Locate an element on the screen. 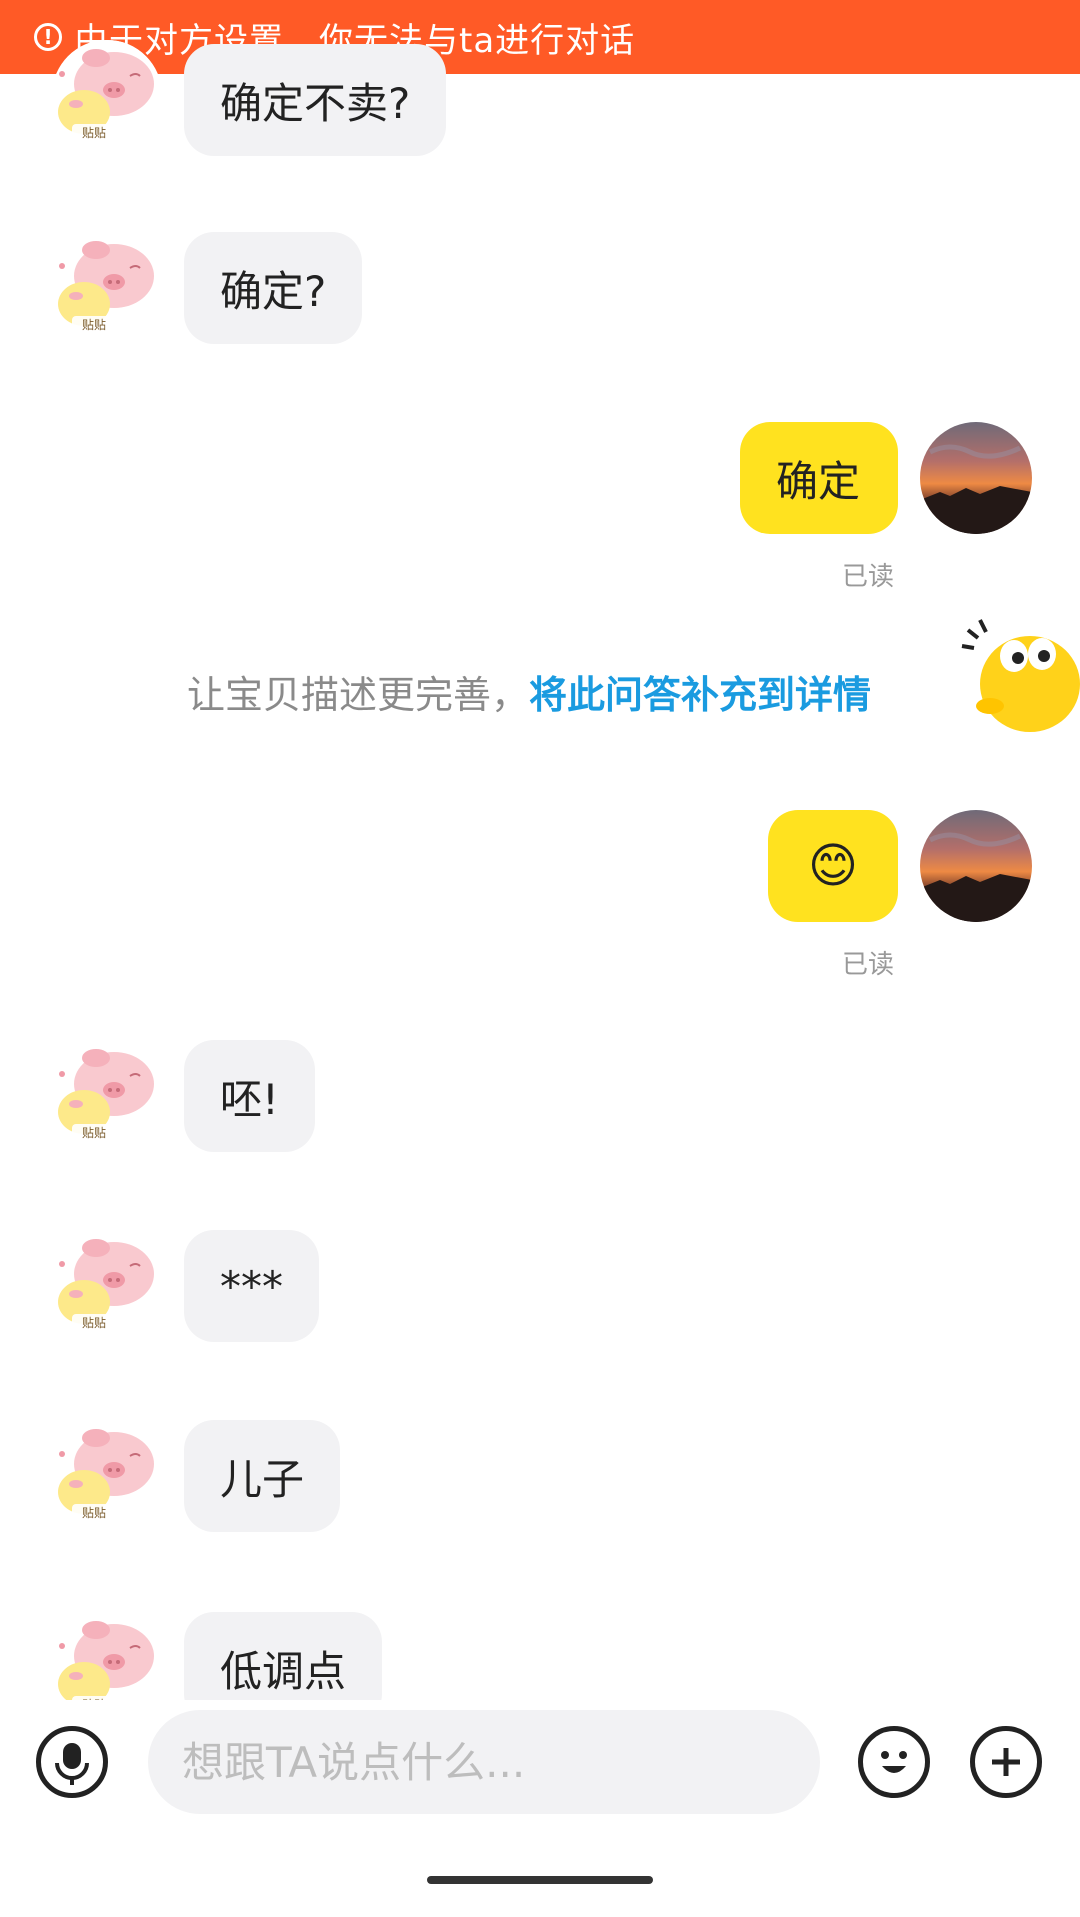  qa-hint: 让宝贝描述更完善，将此问答补充到详情 is located at coordinates (529, 691).